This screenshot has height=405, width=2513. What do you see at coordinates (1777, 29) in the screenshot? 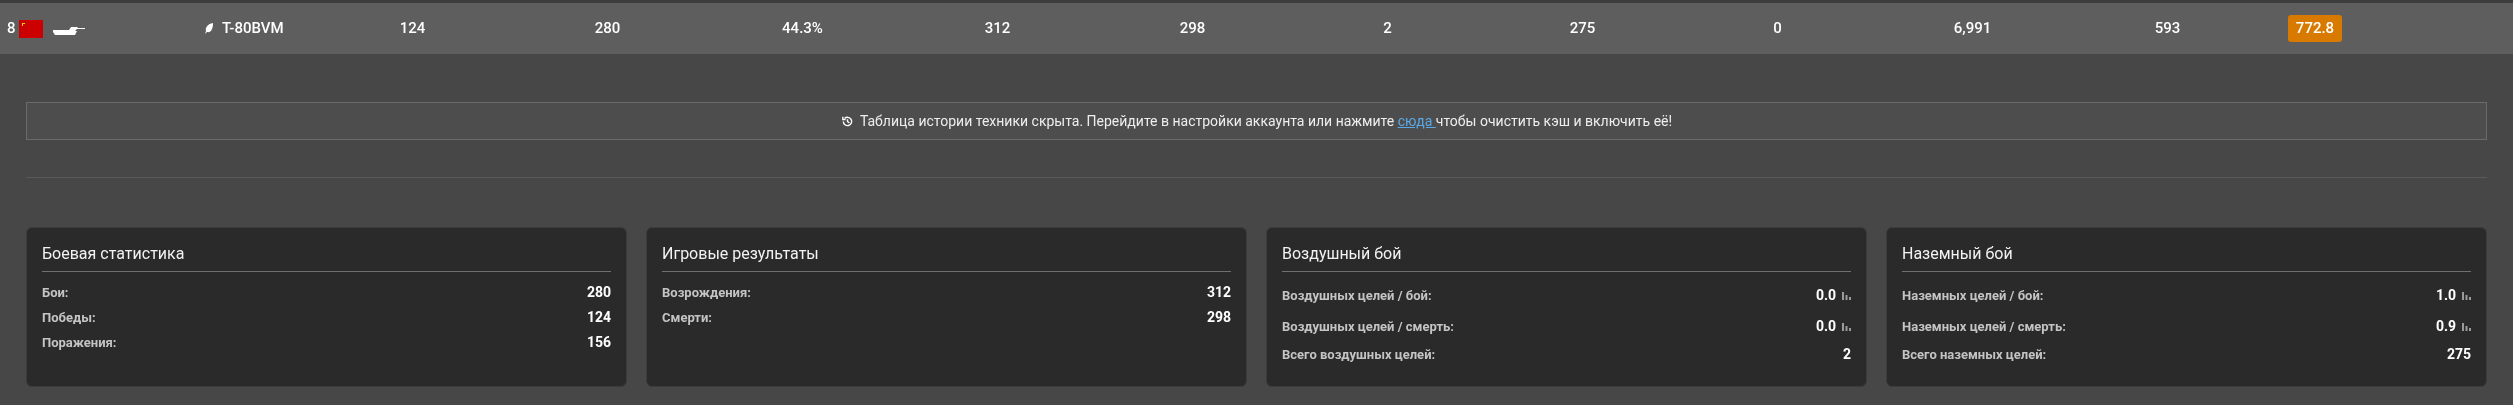
I see `table-cell-text: 0` at bounding box center [1777, 29].